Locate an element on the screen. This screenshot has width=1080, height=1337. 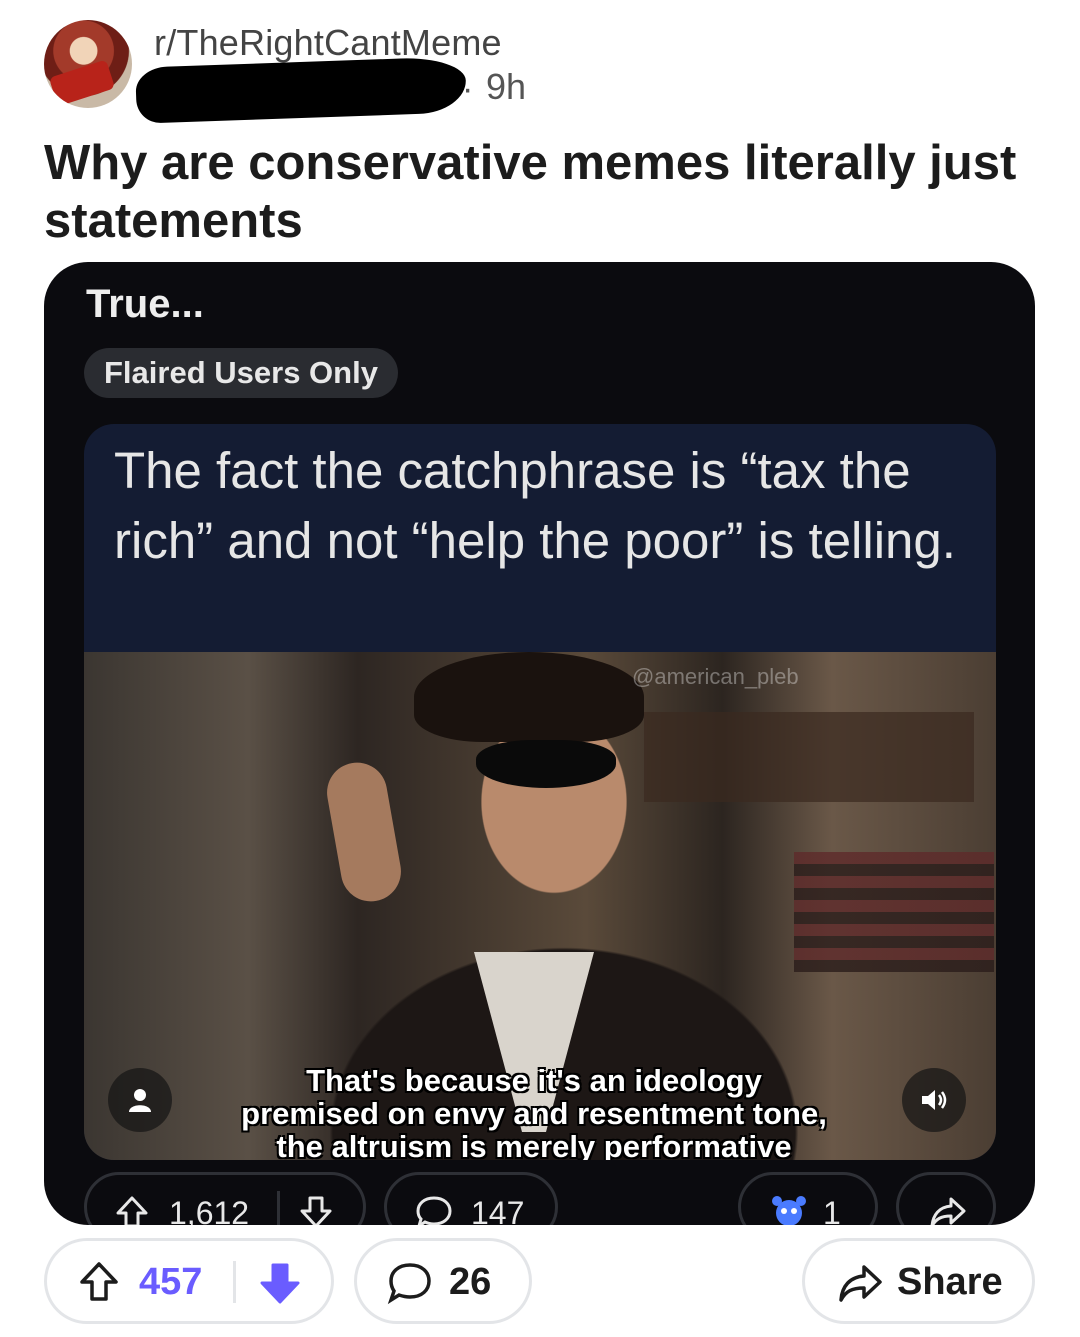
embedded-comment-pill: 147 is located at coordinates (471, 1198).